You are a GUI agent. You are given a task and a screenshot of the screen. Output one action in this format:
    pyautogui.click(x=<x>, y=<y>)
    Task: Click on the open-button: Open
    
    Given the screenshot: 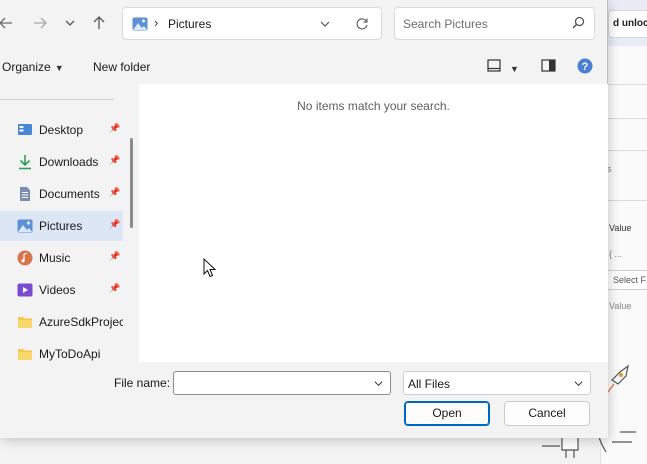 What is the action you would take?
    pyautogui.click(x=447, y=413)
    